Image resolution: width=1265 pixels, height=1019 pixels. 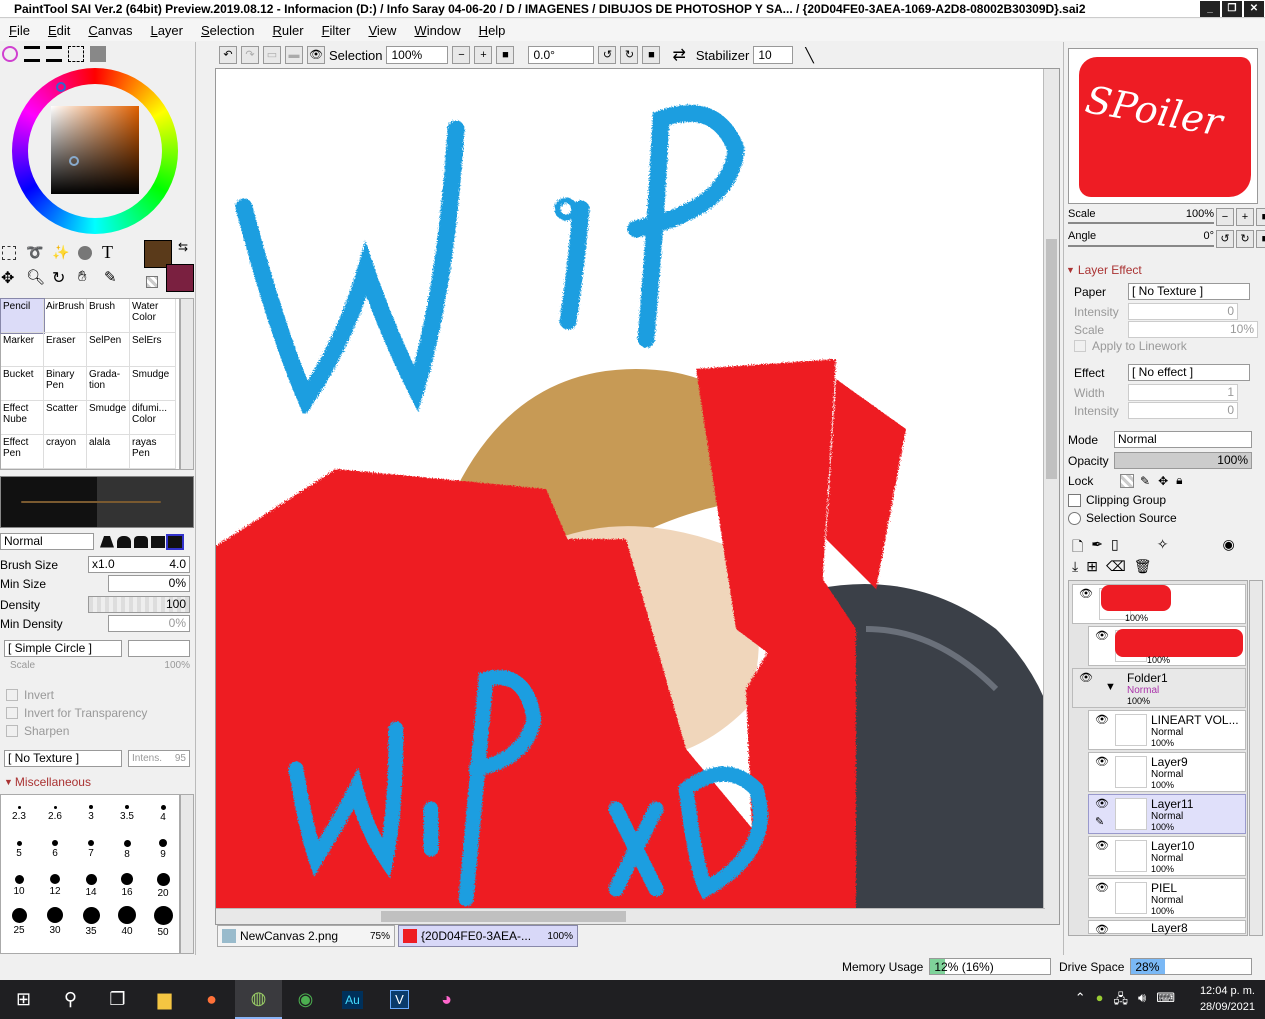 What do you see at coordinates (82, 276) in the screenshot?
I see `hand-icon: ✋︎` at bounding box center [82, 276].